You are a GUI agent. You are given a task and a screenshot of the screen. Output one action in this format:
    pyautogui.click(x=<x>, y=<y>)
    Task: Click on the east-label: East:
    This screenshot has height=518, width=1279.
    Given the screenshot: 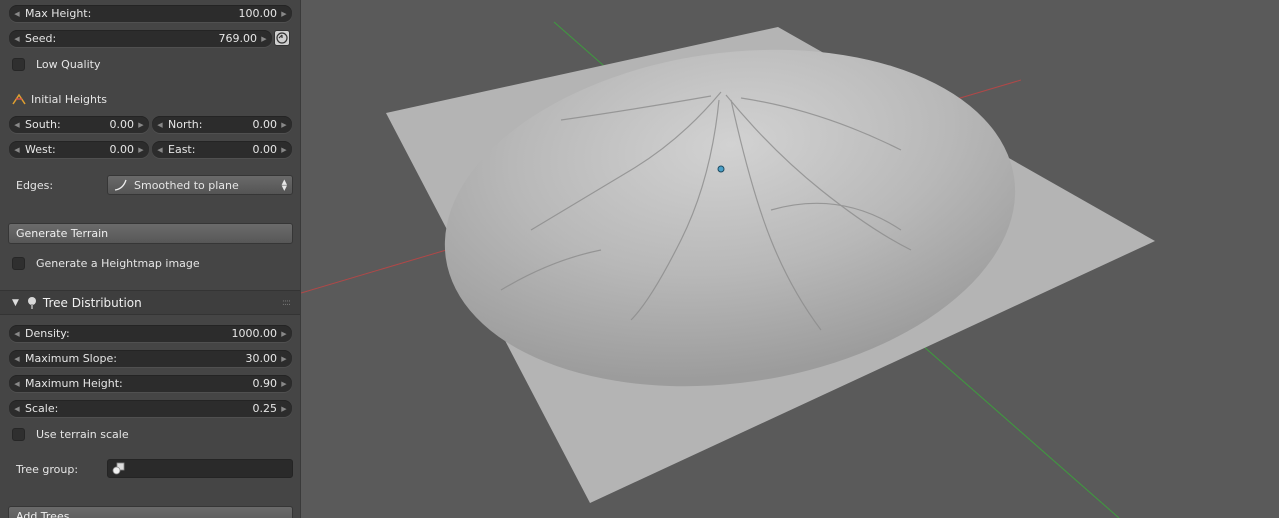 What is the action you would take?
    pyautogui.click(x=182, y=149)
    